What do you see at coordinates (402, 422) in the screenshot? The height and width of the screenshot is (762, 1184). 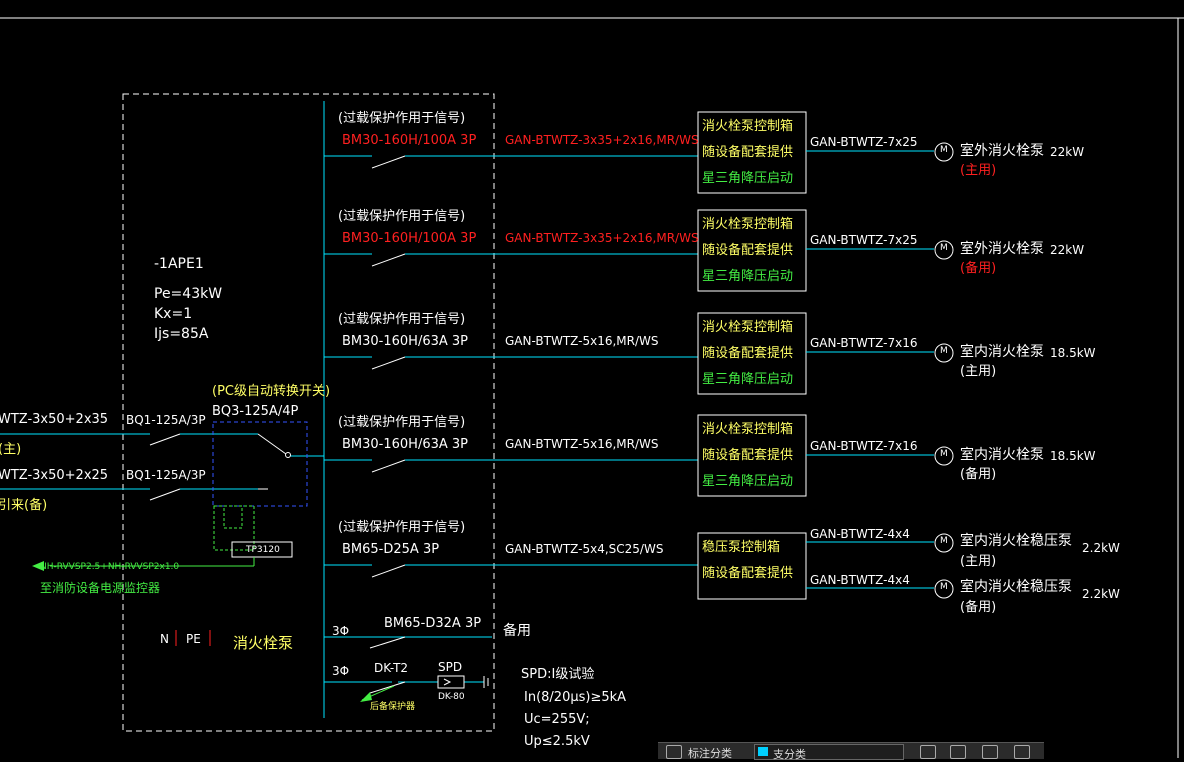 I see `circuit-note-4: (过载保护作用于信号)` at bounding box center [402, 422].